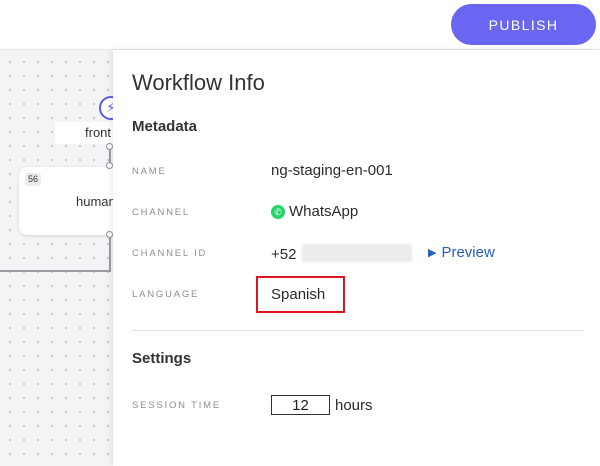 Image resolution: width=600 pixels, height=466 pixels. Describe the element at coordinates (332, 170) in the screenshot. I see `name-value: ng-staging-en-001` at that location.